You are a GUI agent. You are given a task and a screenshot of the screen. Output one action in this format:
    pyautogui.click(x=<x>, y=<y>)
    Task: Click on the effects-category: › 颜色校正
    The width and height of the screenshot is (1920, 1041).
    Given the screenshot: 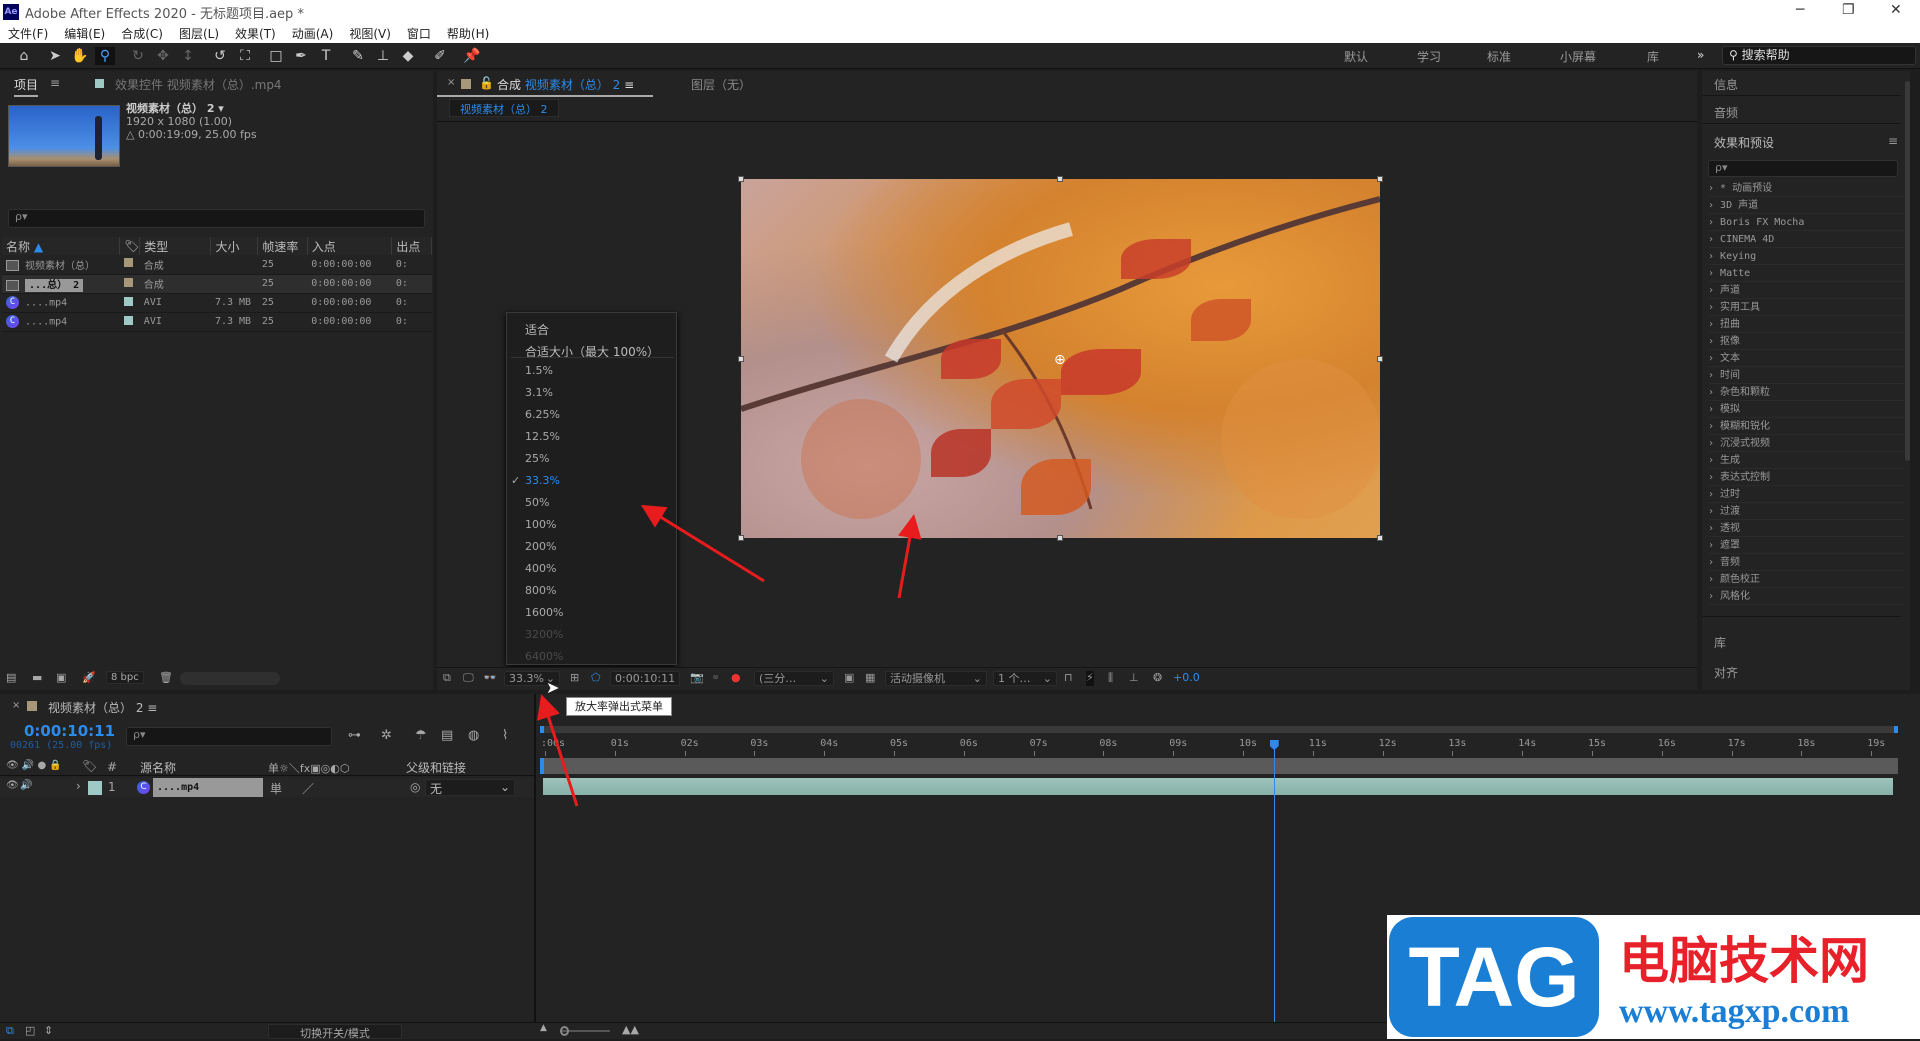 What is the action you would take?
    pyautogui.click(x=1806, y=580)
    